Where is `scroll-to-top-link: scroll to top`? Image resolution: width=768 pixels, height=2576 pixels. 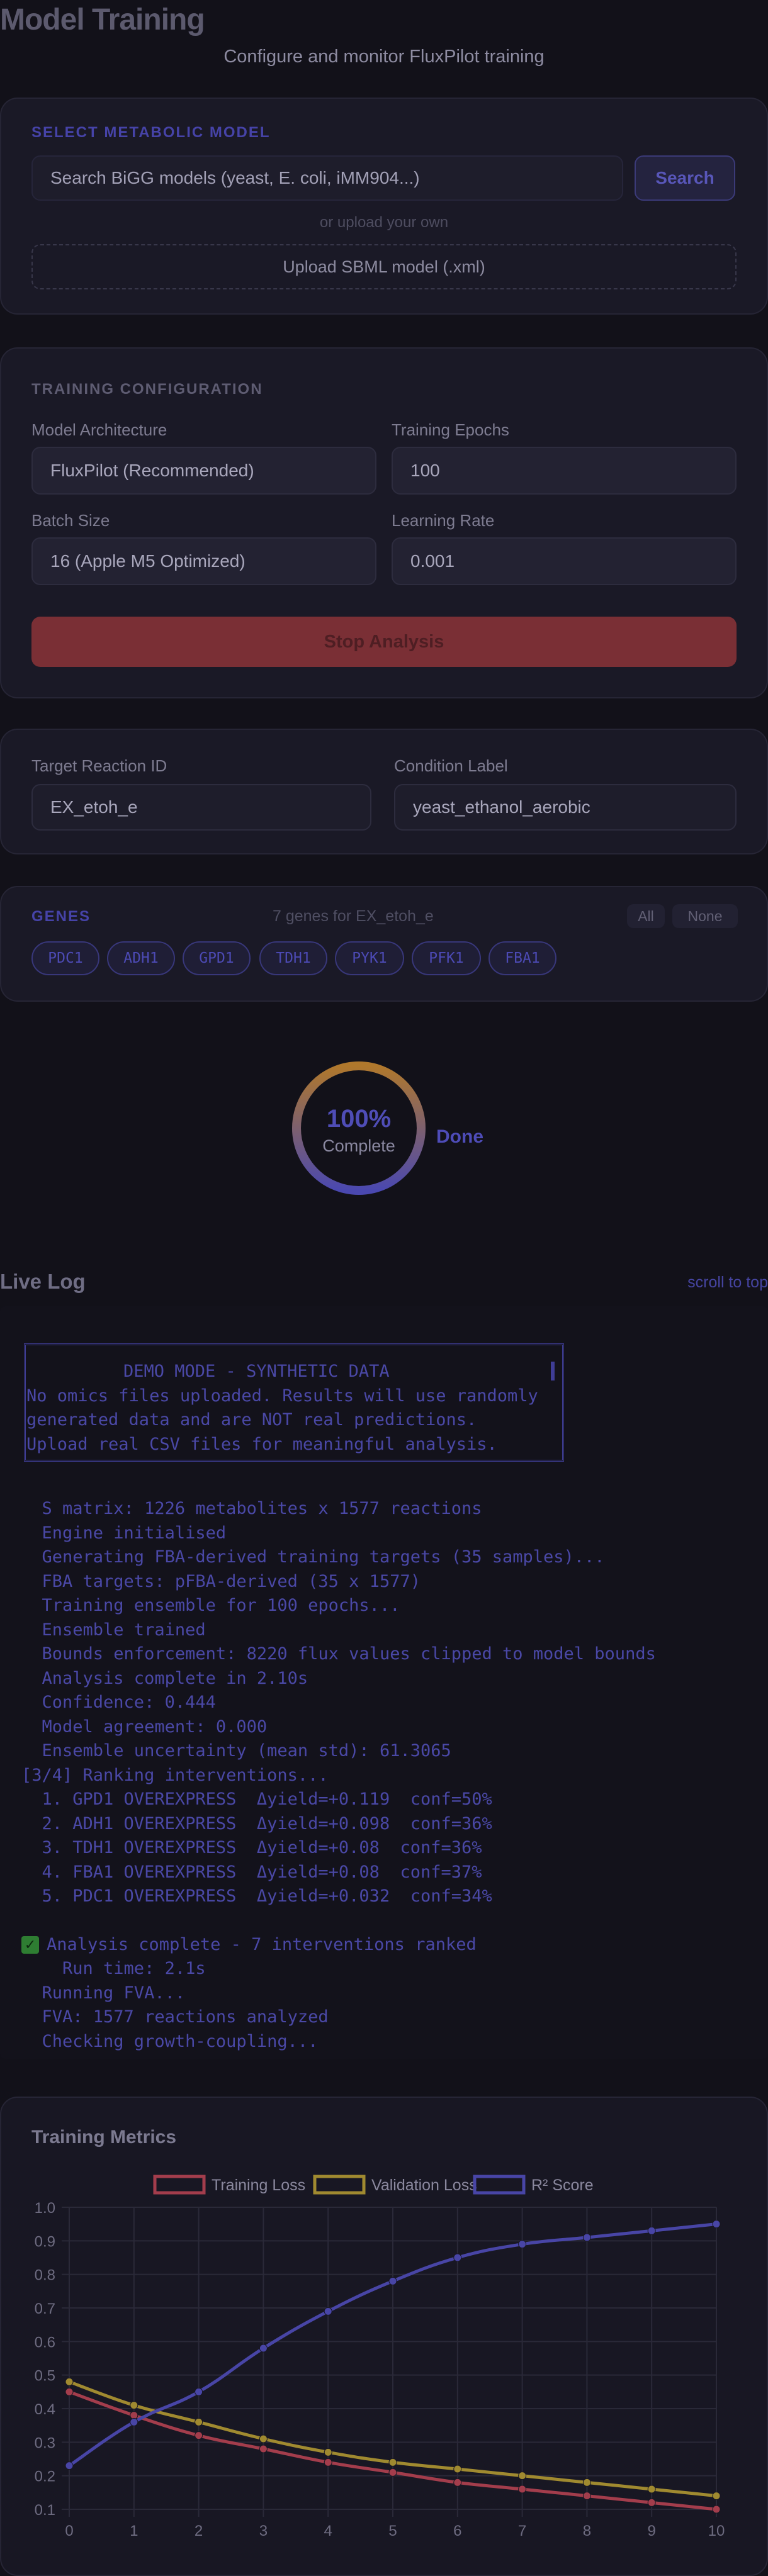
scroll-to-top-link: scroll to top is located at coordinates (728, 1283).